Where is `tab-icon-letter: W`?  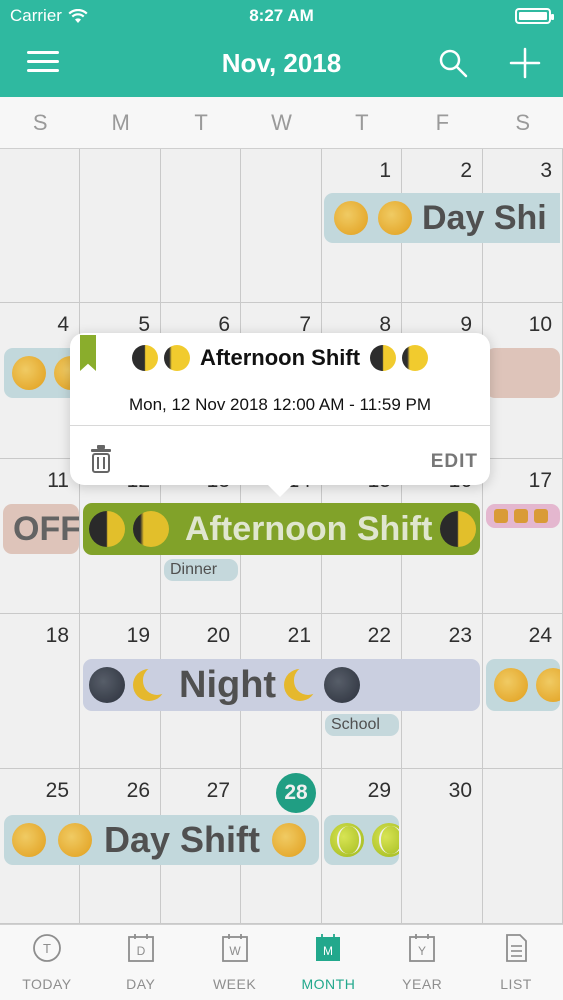
tab-icon-letter: W is located at coordinates (235, 951).